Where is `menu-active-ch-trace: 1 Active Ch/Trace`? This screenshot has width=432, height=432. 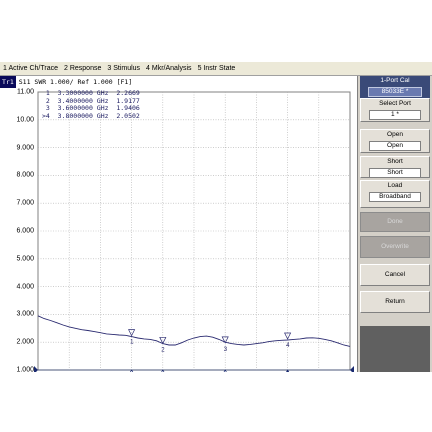 menu-active-ch-trace: 1 Active Ch/Trace is located at coordinates (30, 68).